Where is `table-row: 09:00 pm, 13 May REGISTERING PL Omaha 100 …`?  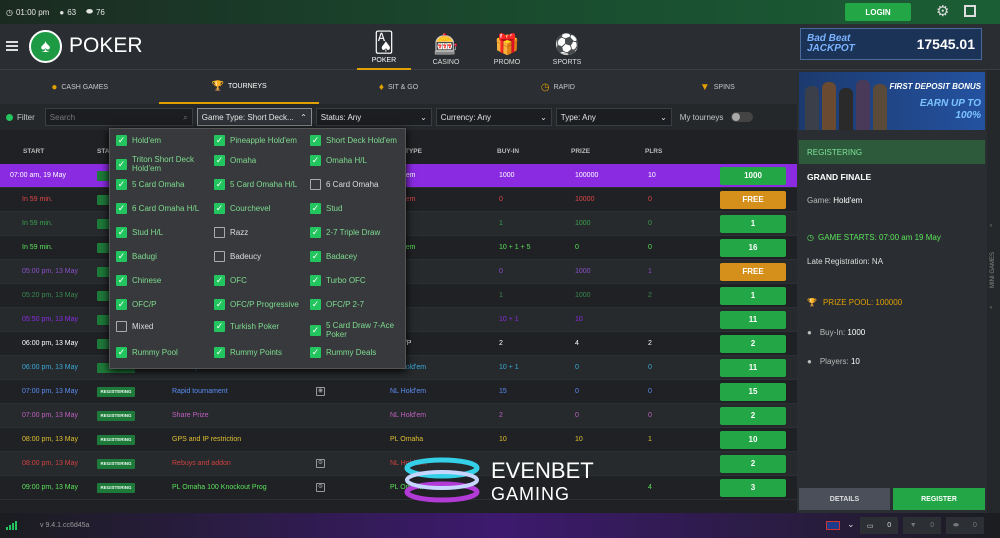
table-row: 09:00 pm, 13 May REGISTERING PL Omaha 100 … is located at coordinates (398, 488).